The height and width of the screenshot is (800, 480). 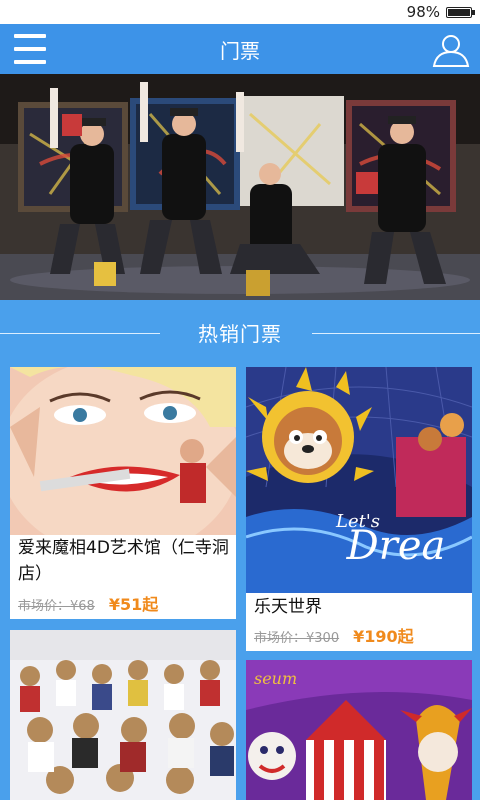 I want to click on status-bar: 98%, so click(x=240, y=12).